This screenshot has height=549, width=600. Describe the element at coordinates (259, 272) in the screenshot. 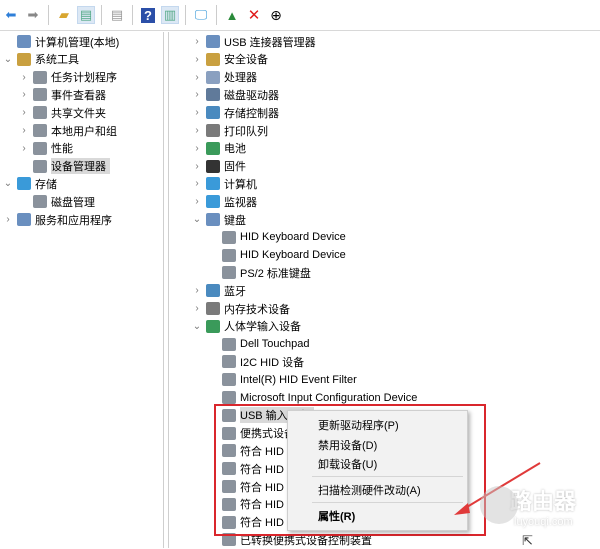

I see `tree-item: PS/2 标准键盘` at that location.